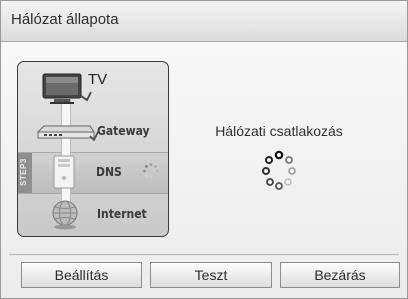 The image size is (408, 299). I want to click on dialog-title-bar: Hálózat állapota, so click(204, 21).